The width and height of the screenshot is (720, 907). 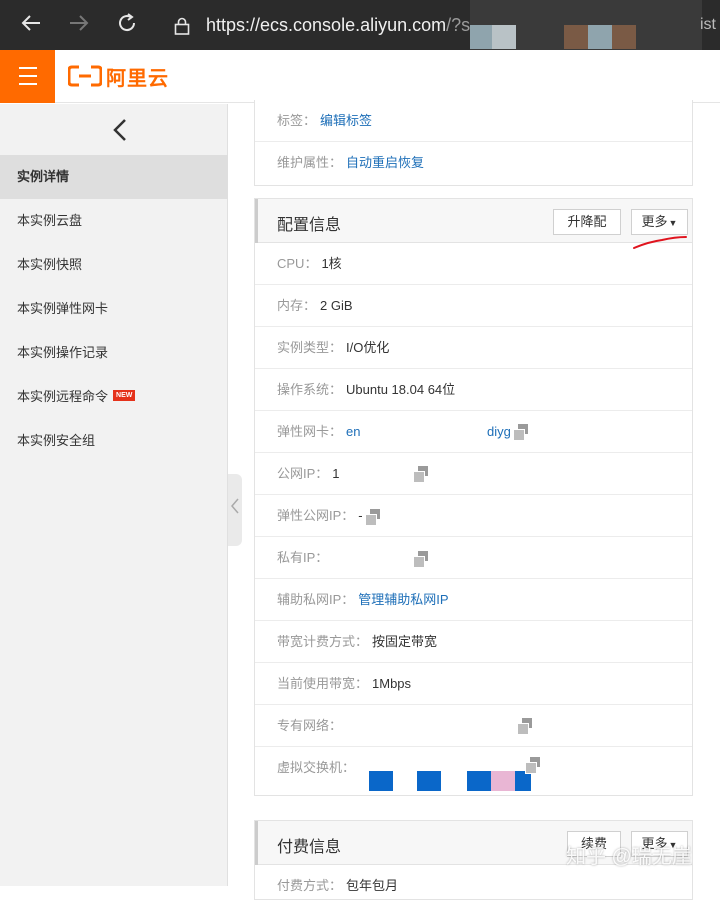 What do you see at coordinates (63, 308) in the screenshot?
I see `sidebar-item-label: 本实例弹性网卡` at bounding box center [63, 308].